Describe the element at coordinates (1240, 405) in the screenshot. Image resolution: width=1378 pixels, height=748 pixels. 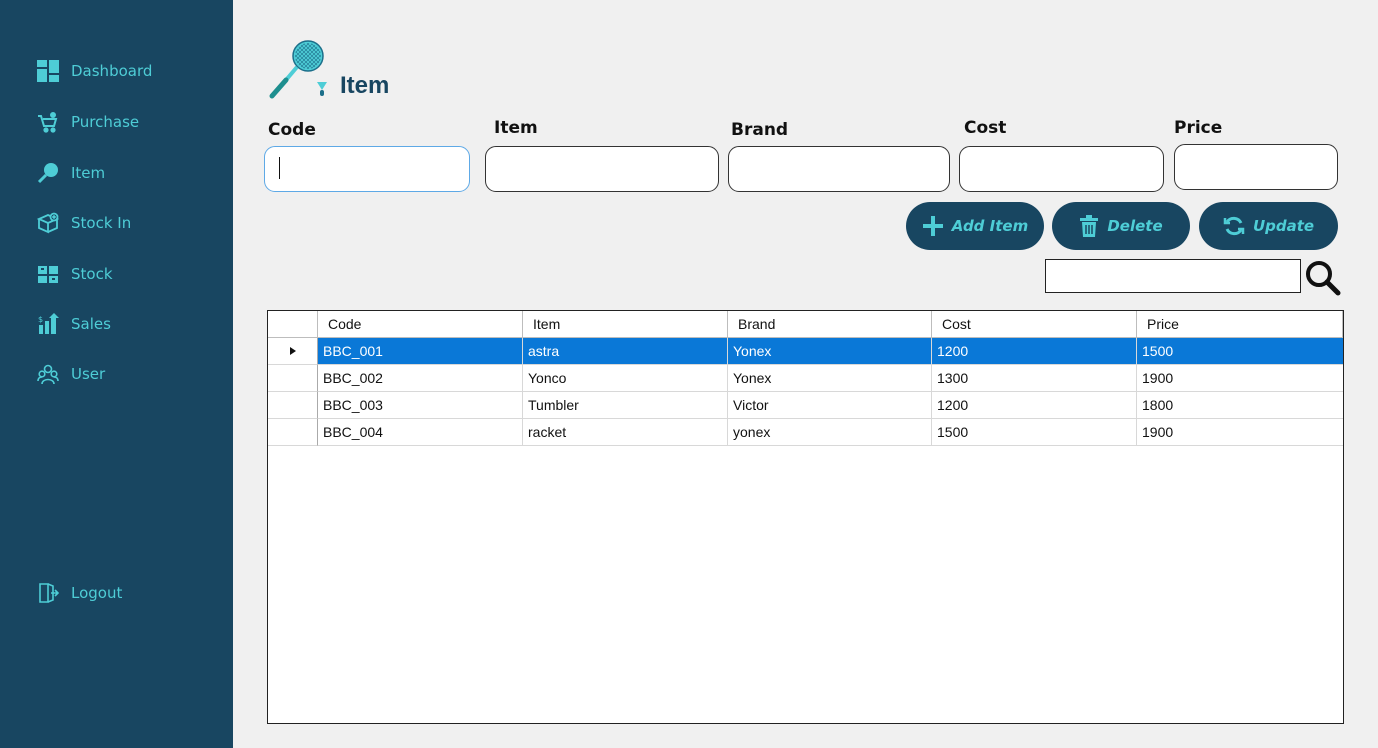
I see `table-cell: 1800` at that location.